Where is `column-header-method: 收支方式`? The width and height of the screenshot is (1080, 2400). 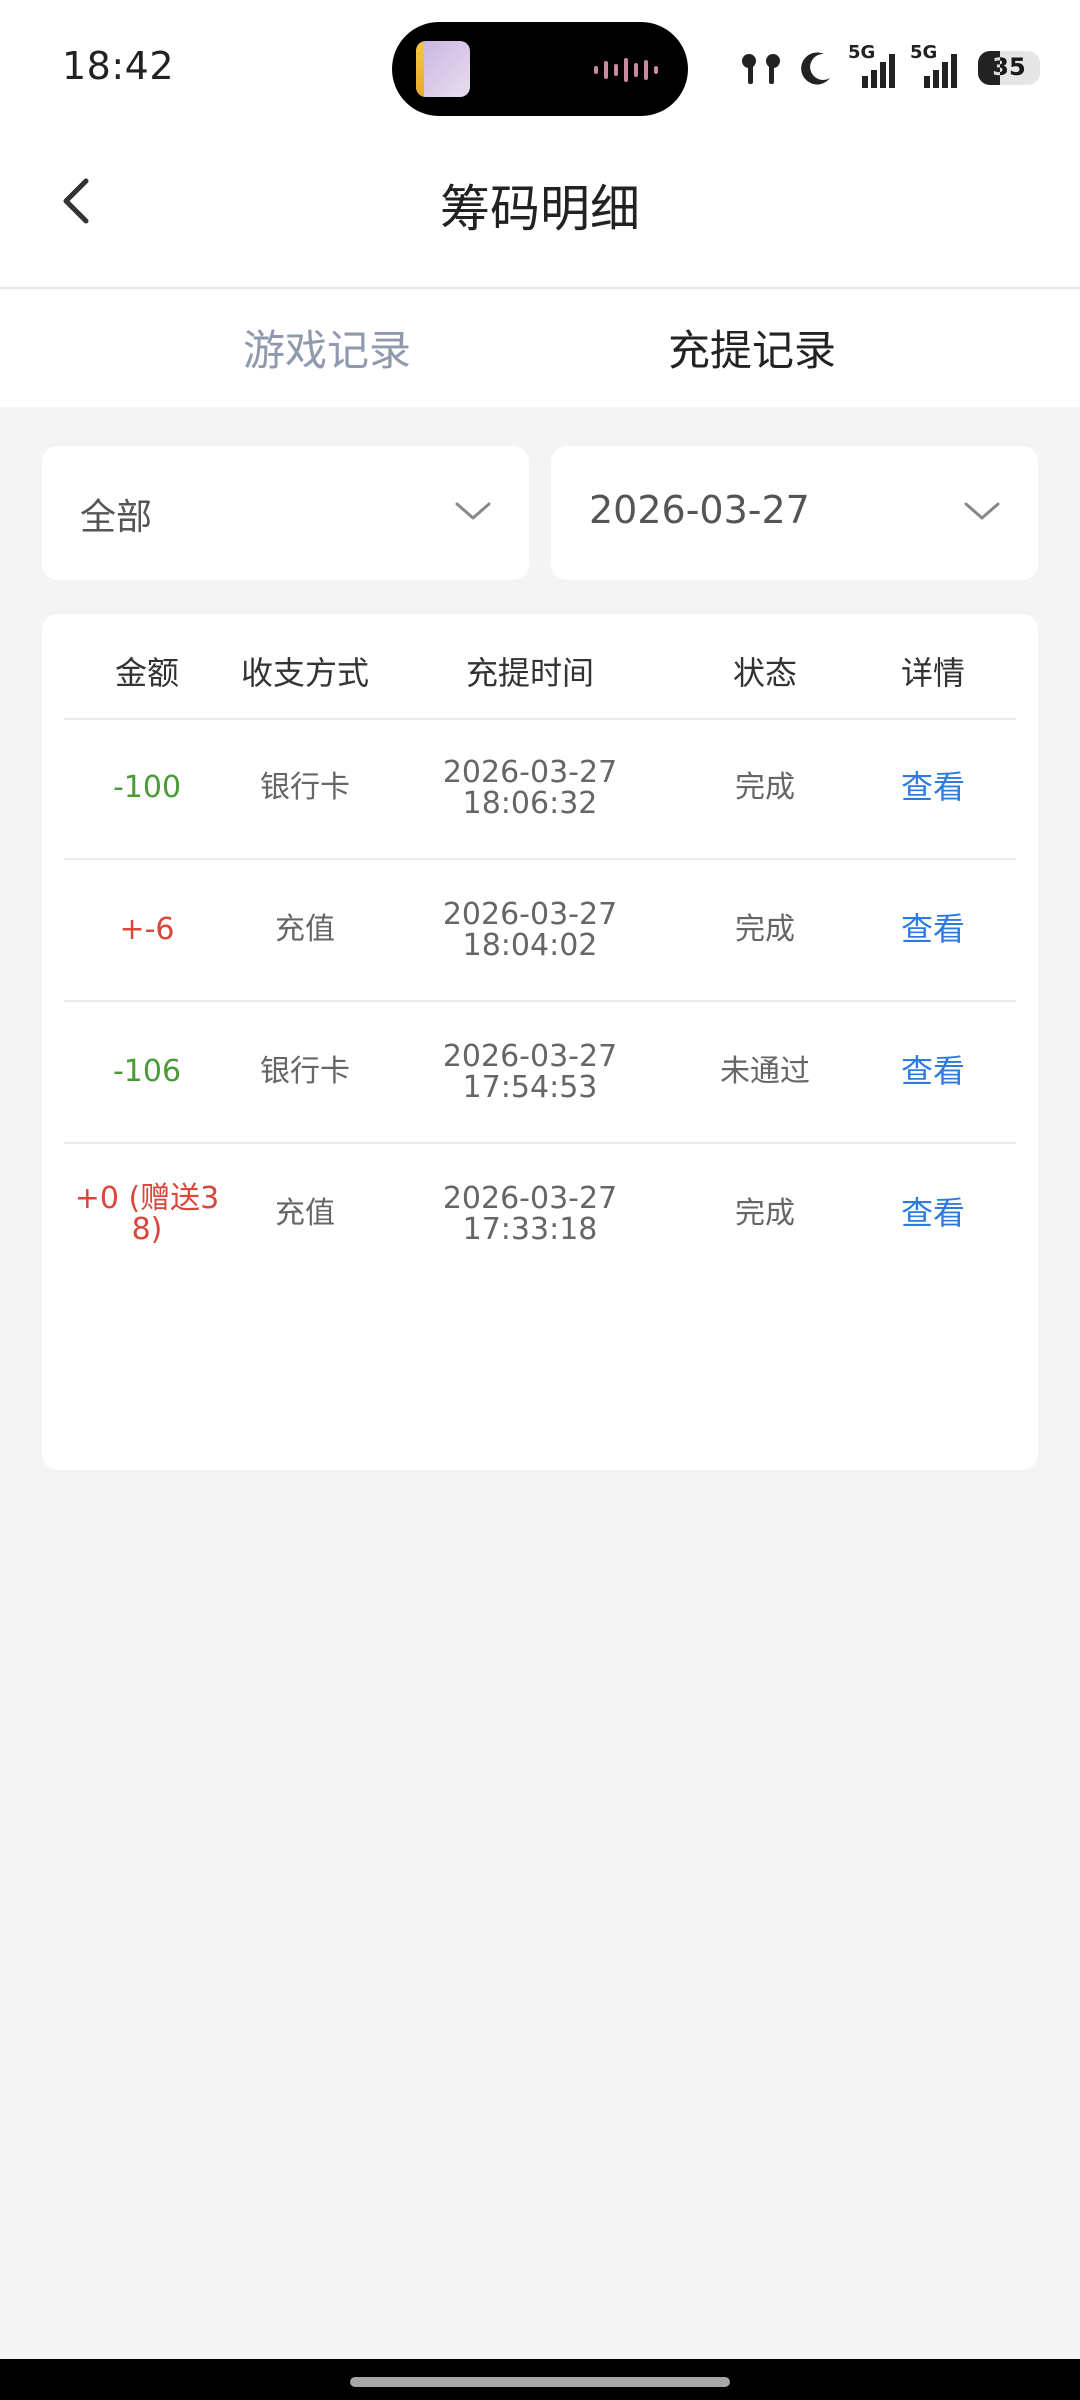 column-header-method: 收支方式 is located at coordinates (304, 673).